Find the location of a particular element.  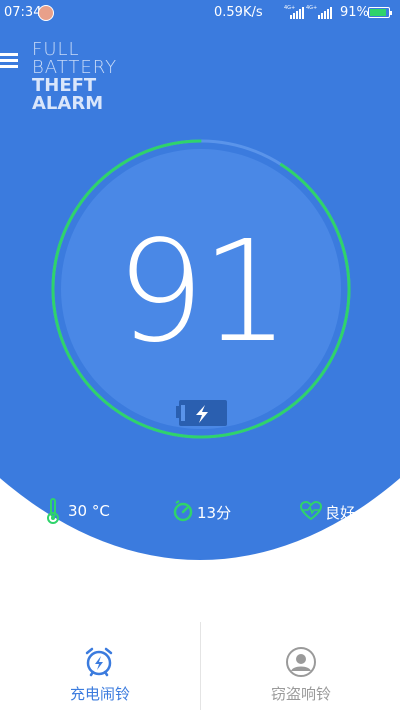

status-bar: 07:34 0.59K/s 4G+ 4G+ 91% is located at coordinates (200, 13).